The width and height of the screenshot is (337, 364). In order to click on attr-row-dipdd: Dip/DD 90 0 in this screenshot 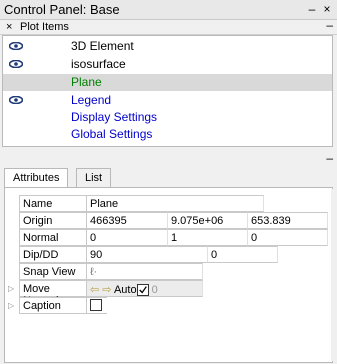, I will do `click(148, 254)`.